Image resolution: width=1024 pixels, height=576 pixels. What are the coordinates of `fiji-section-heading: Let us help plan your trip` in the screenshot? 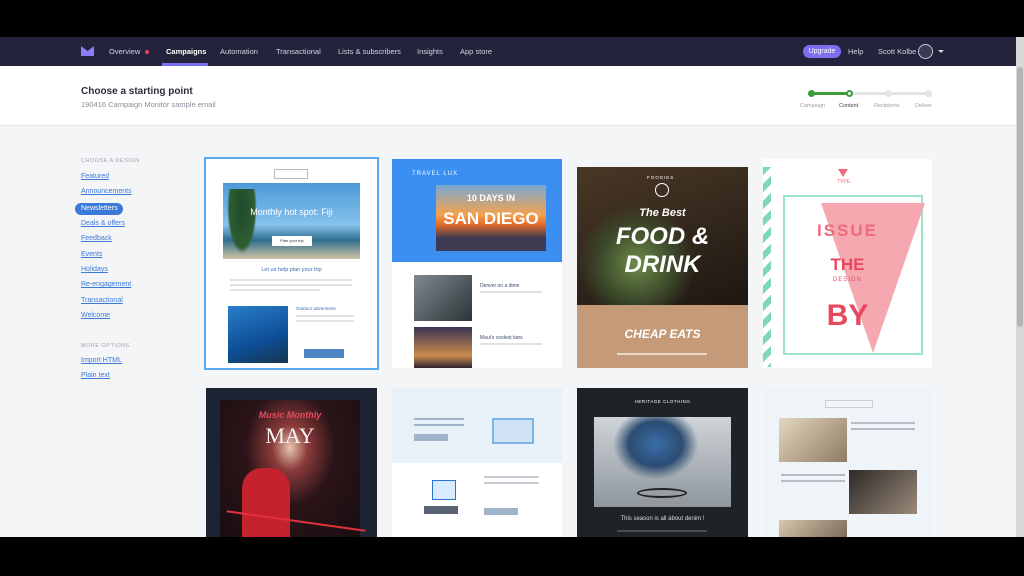 It's located at (291, 270).